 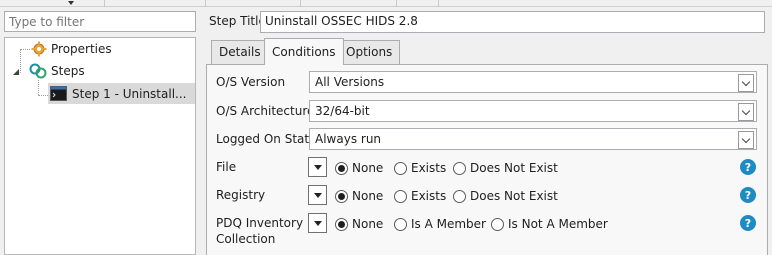 I want to click on logged-on-state-select: Always run, so click(x=533, y=139).